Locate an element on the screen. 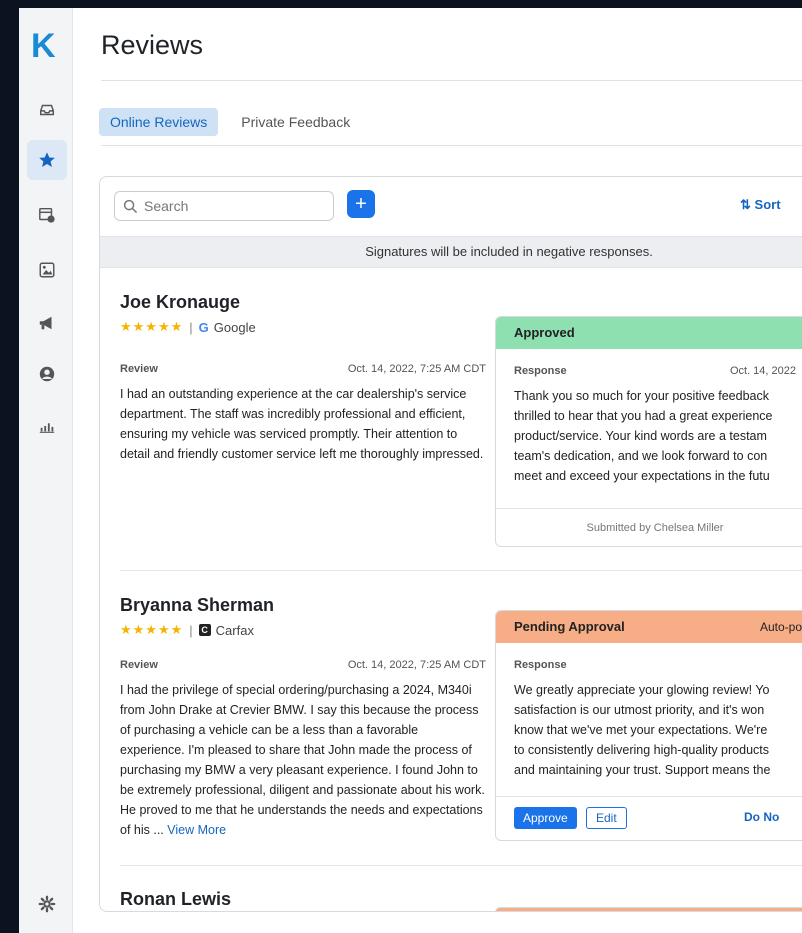 Image resolution: width=802 pixels, height=933 pixels. sidebar-item-reviews is located at coordinates (47, 160).